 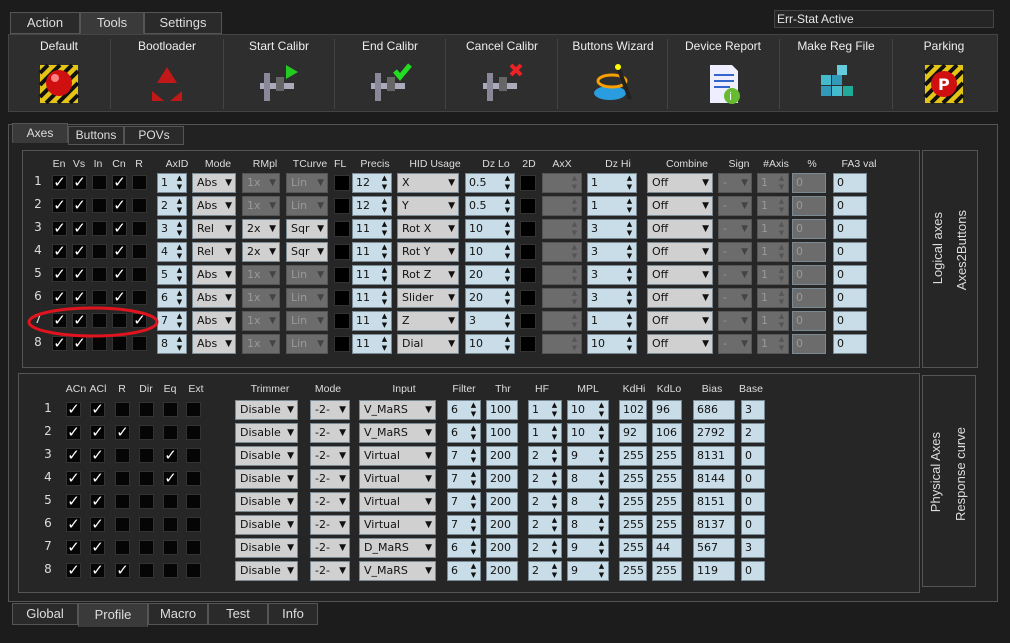 I want to click on kdlo-field: 255, so click(x=667, y=502).